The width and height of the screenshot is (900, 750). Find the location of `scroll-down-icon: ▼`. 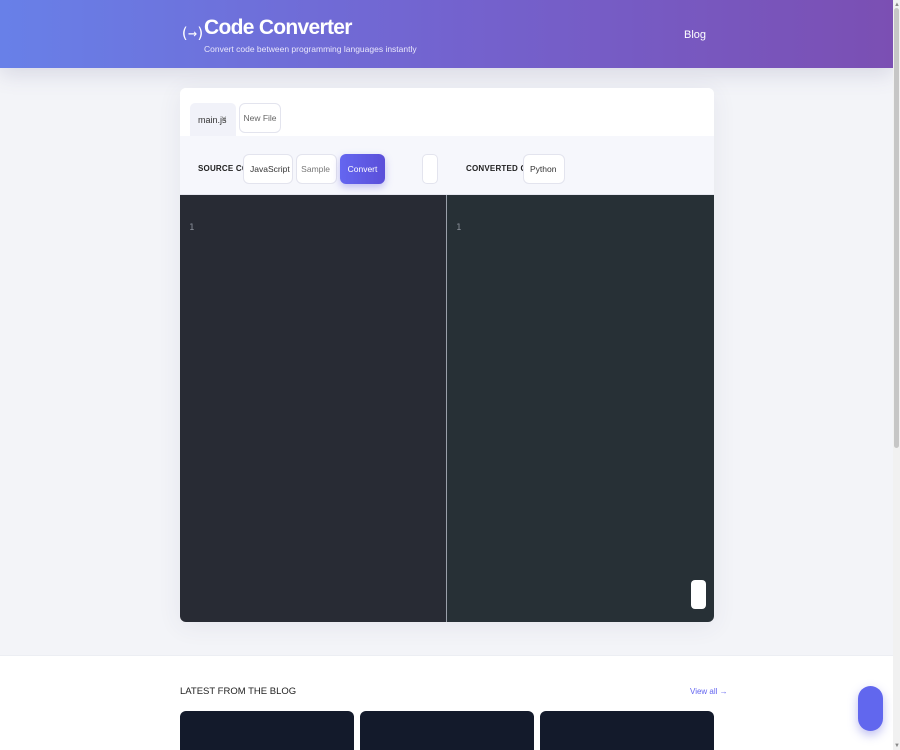

scroll-down-icon: ▼ is located at coordinates (897, 746).